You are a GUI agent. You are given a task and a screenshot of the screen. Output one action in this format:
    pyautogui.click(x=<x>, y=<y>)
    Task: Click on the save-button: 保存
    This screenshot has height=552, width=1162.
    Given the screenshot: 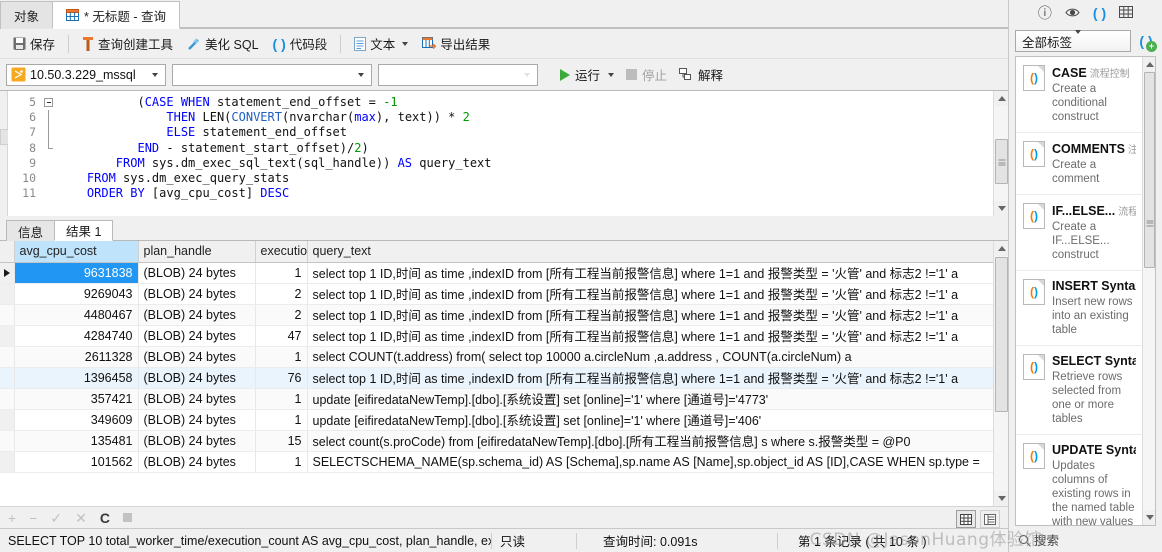 What is the action you would take?
    pyautogui.click(x=34, y=43)
    